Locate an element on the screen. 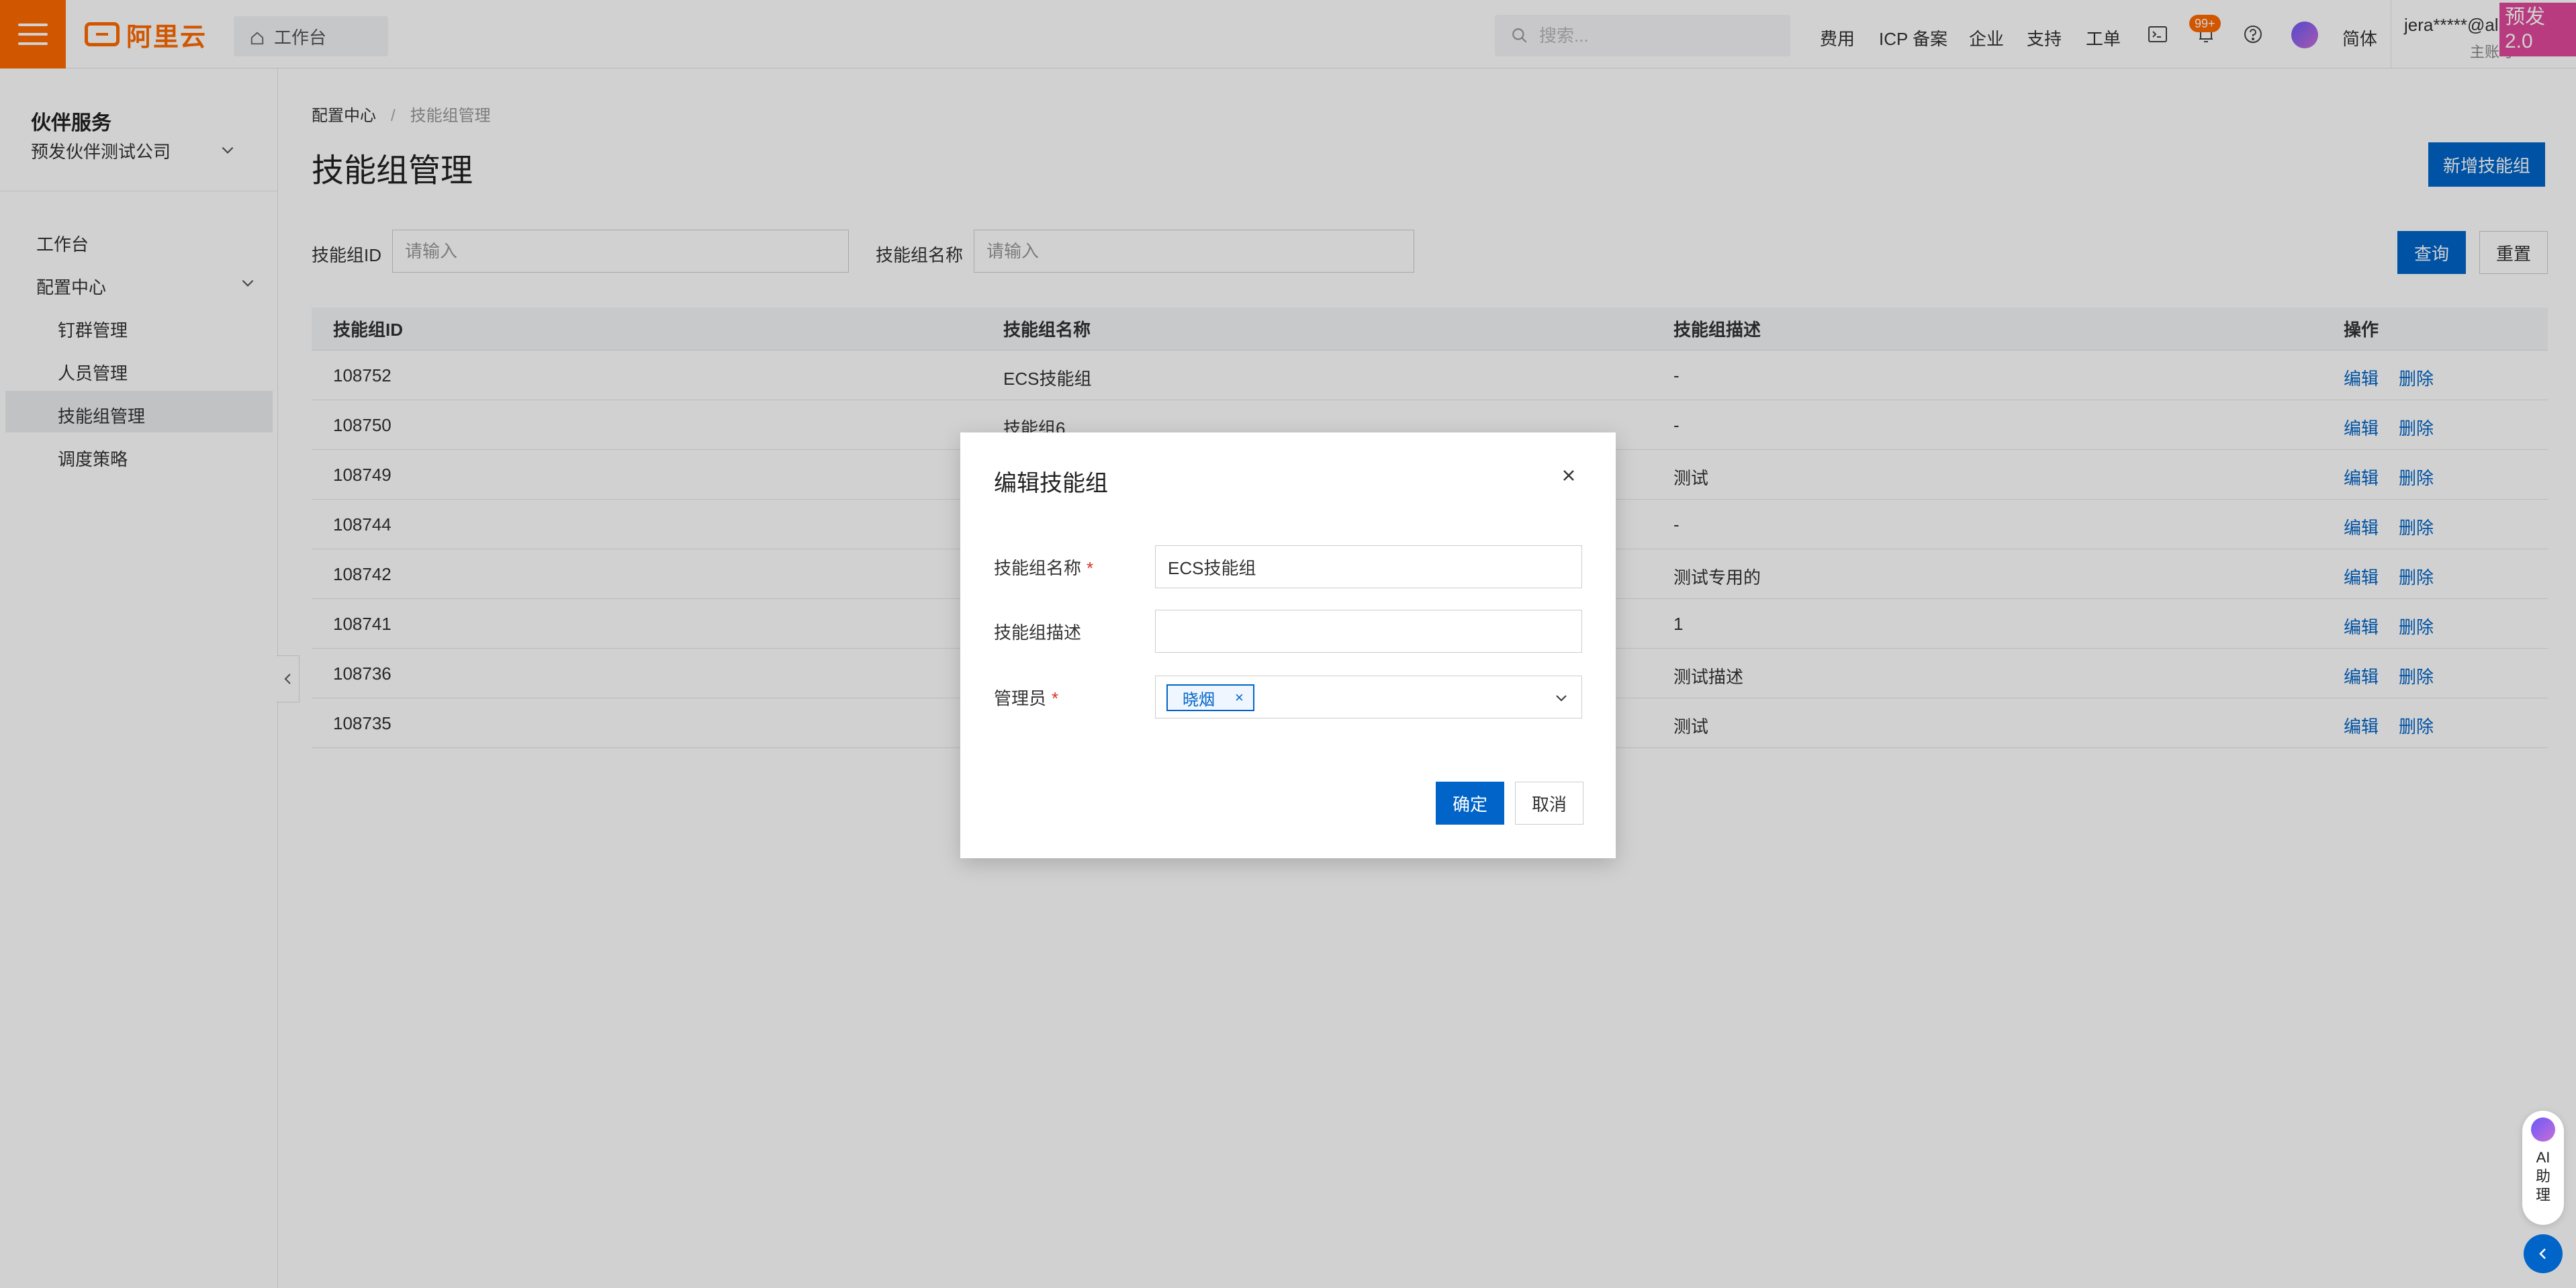 This screenshot has height=1288, width=2576. chevron-down-icon is located at coordinates (1561, 698).